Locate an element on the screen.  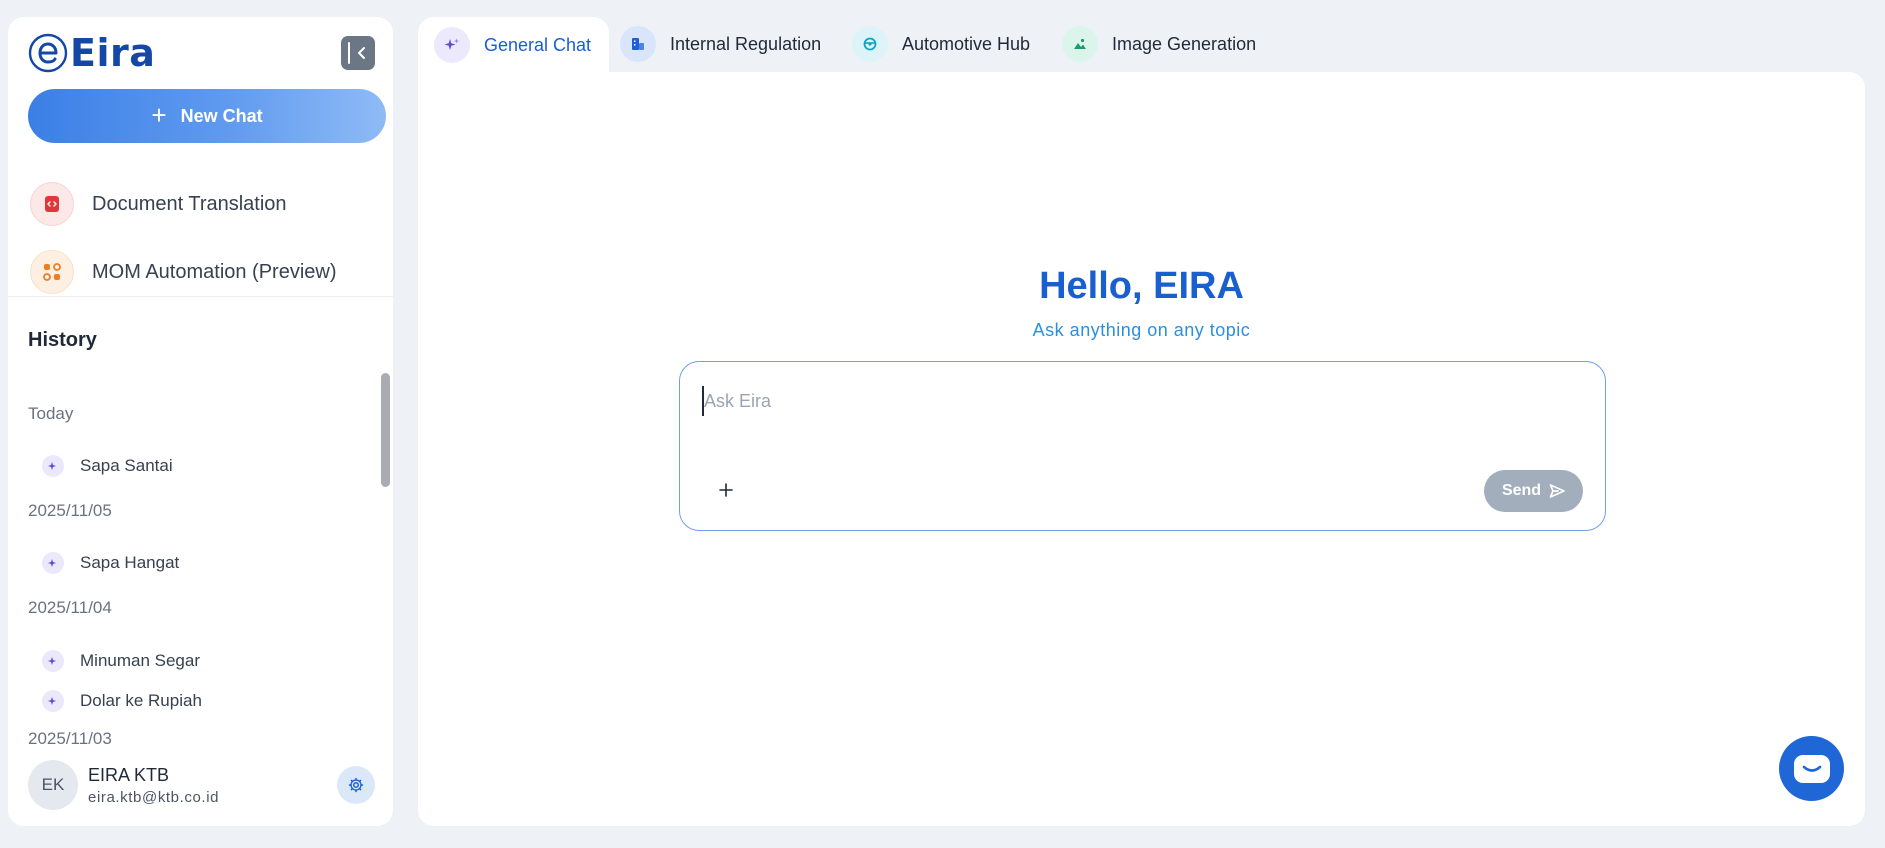
history-scrollbar is located at coordinates (385, 430).